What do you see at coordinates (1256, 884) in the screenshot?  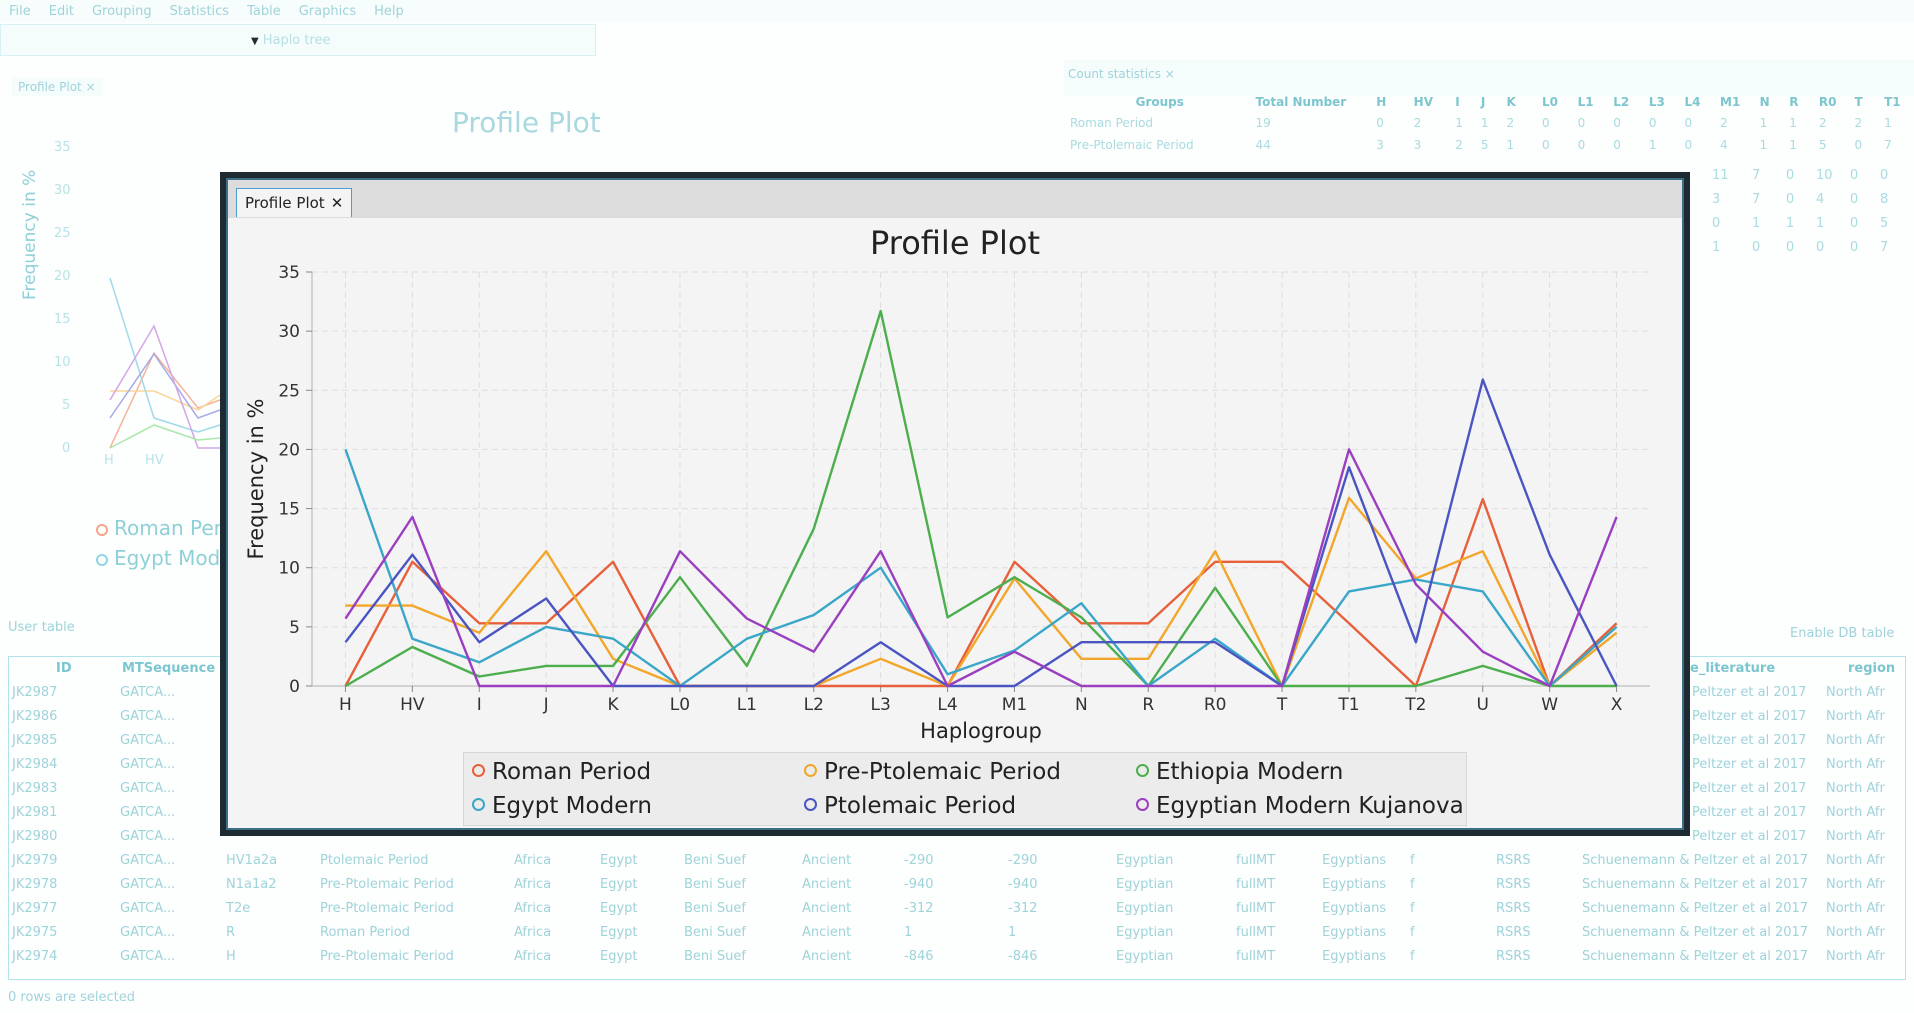 I see `table-cell: fullMT` at bounding box center [1256, 884].